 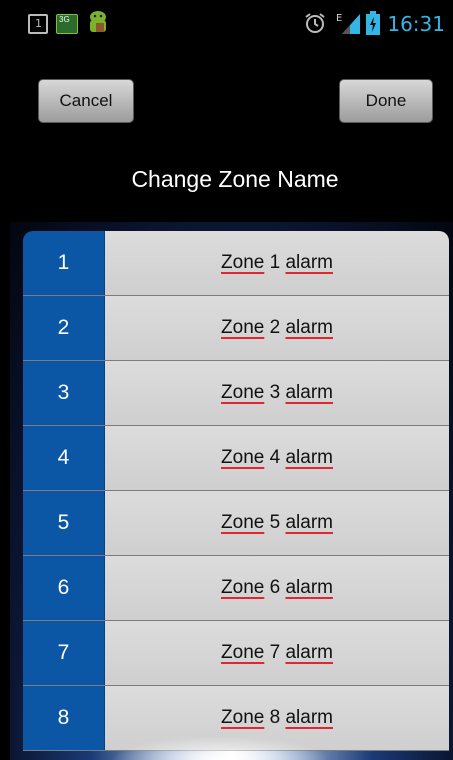 I want to click on zone-name-index: 1, so click(x=275, y=262).